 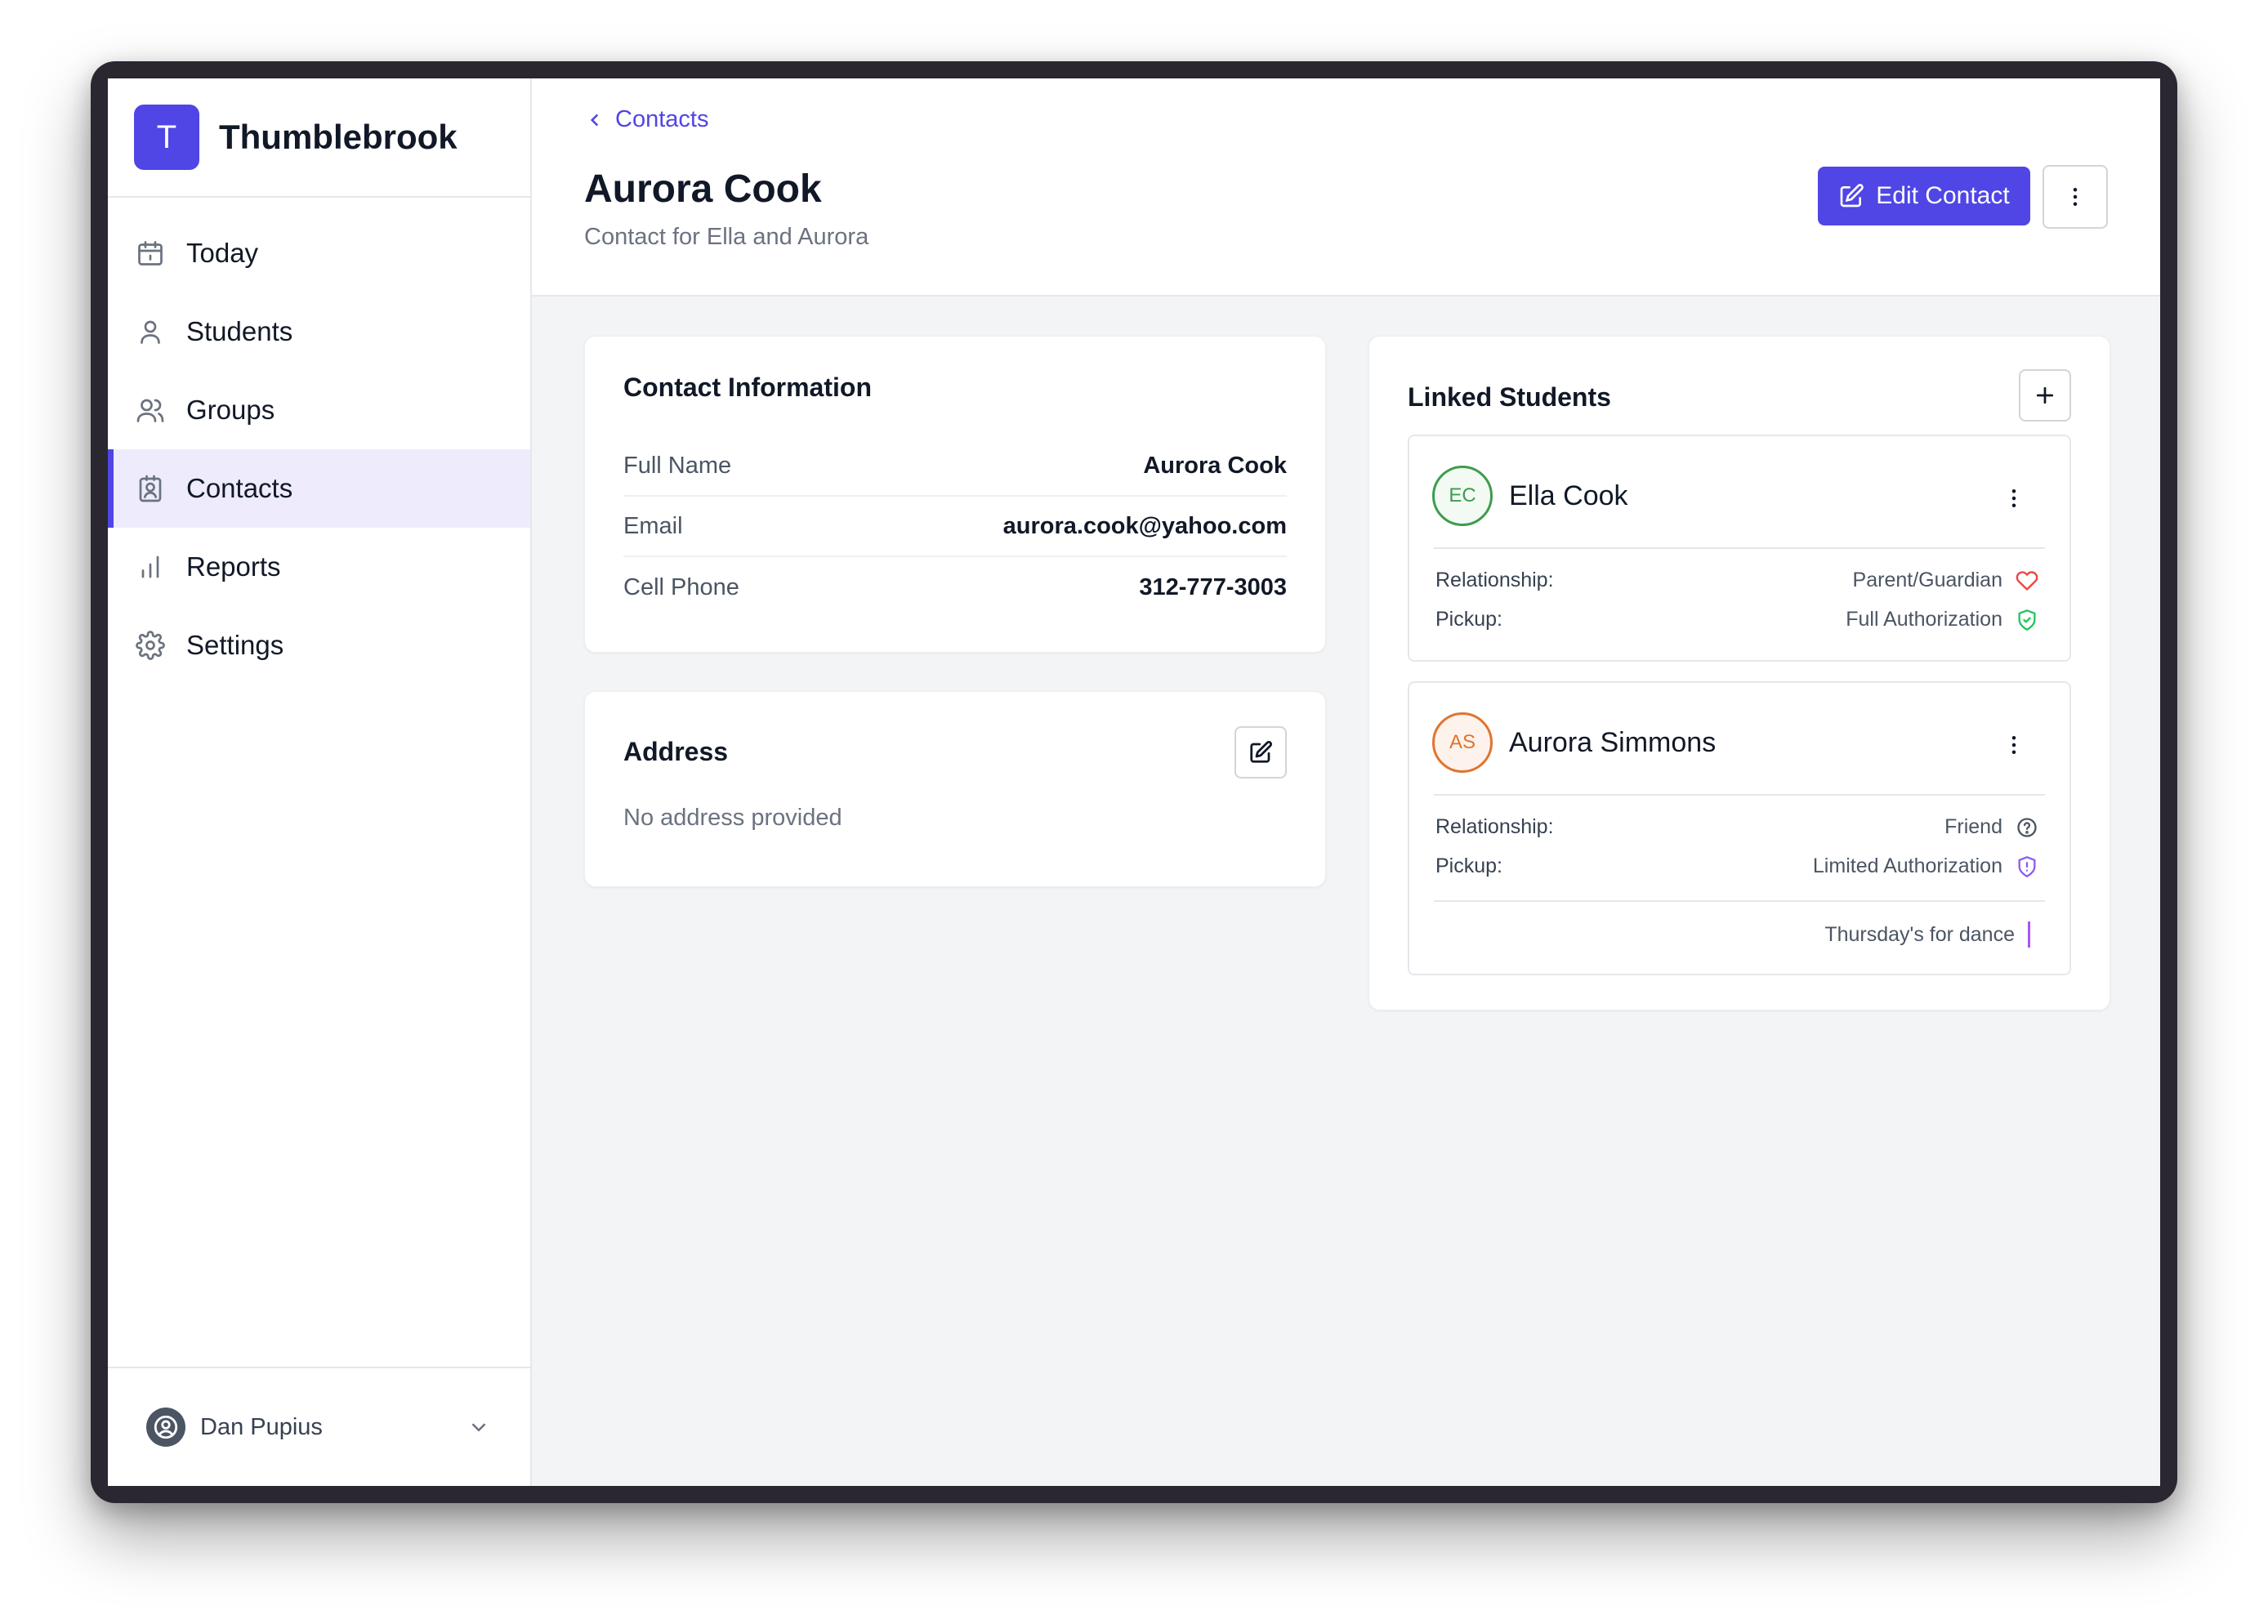 What do you see at coordinates (166, 1427) in the screenshot?
I see `user-avatar-icon` at bounding box center [166, 1427].